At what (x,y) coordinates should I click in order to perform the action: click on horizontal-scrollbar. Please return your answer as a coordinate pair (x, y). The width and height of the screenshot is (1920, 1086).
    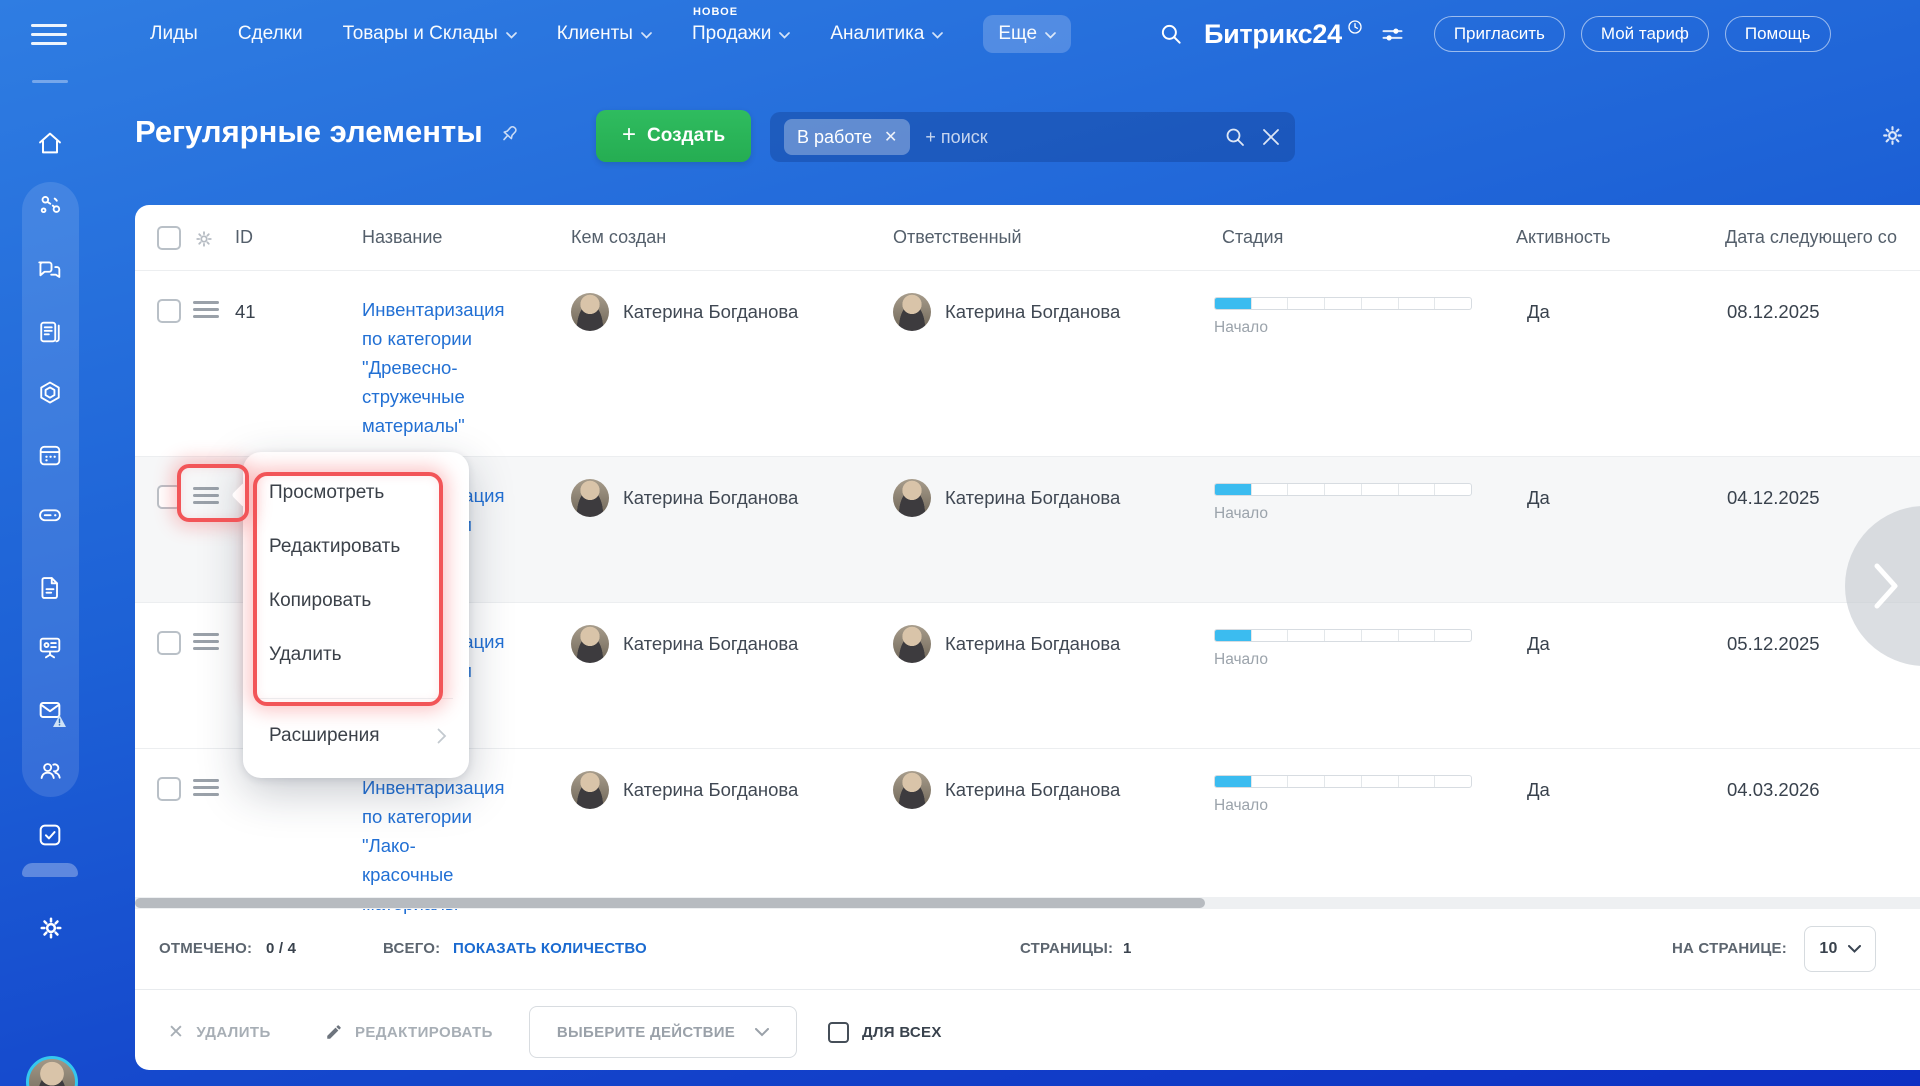
    Looking at the image, I should click on (1027, 903).